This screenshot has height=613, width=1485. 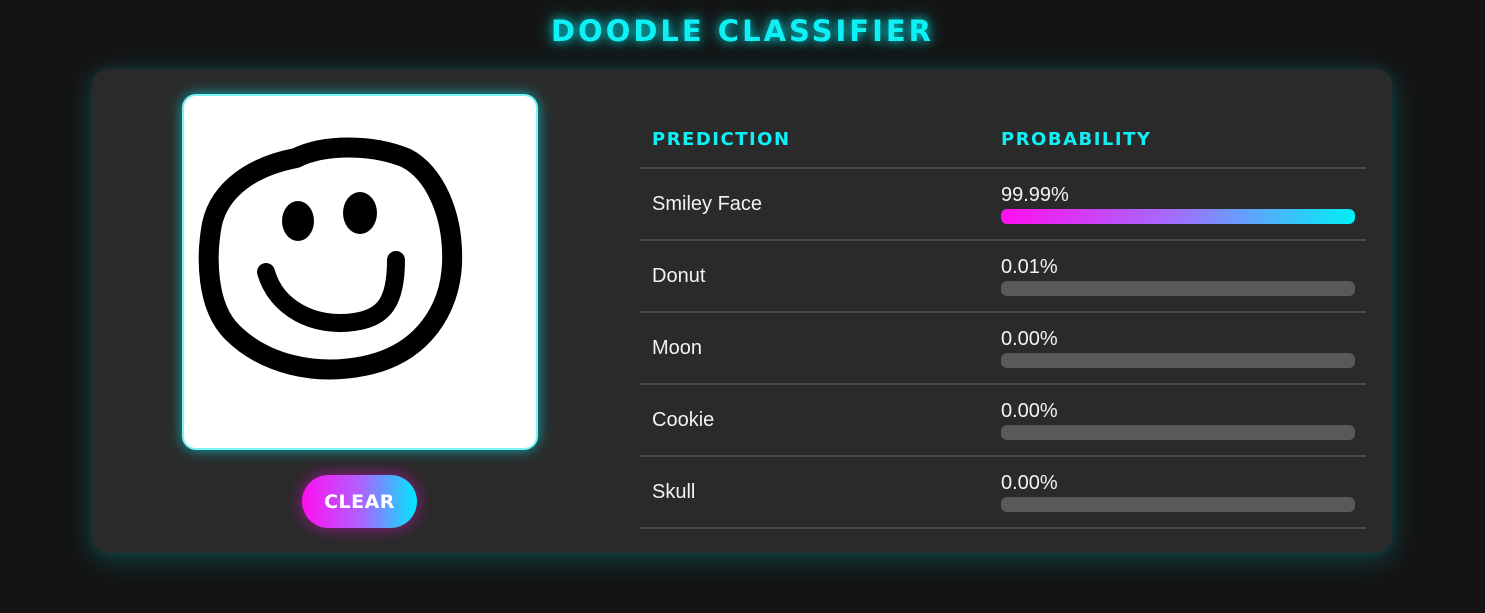 What do you see at coordinates (742, 31) in the screenshot?
I see `app-title: DOODLE CLASSIFIER` at bounding box center [742, 31].